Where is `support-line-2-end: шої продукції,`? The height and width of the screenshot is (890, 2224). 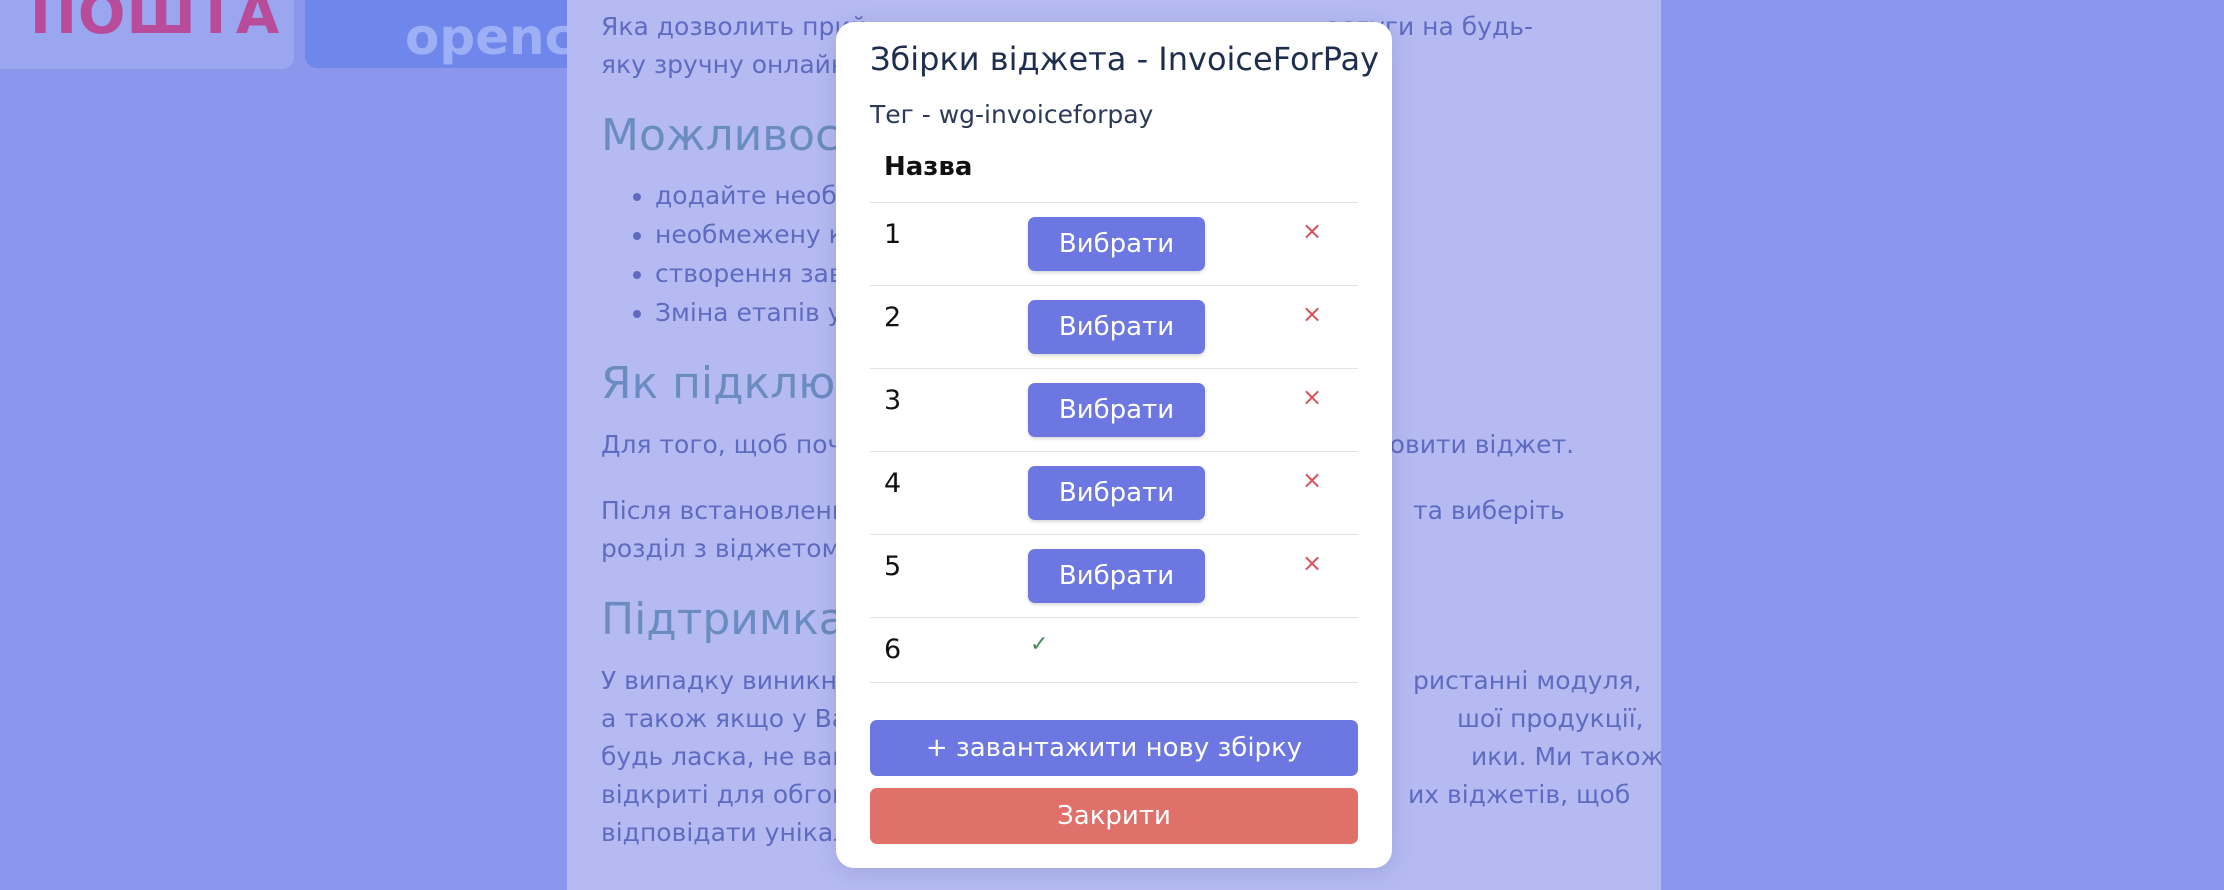
support-line-2-end: шої продукції, is located at coordinates (1550, 718).